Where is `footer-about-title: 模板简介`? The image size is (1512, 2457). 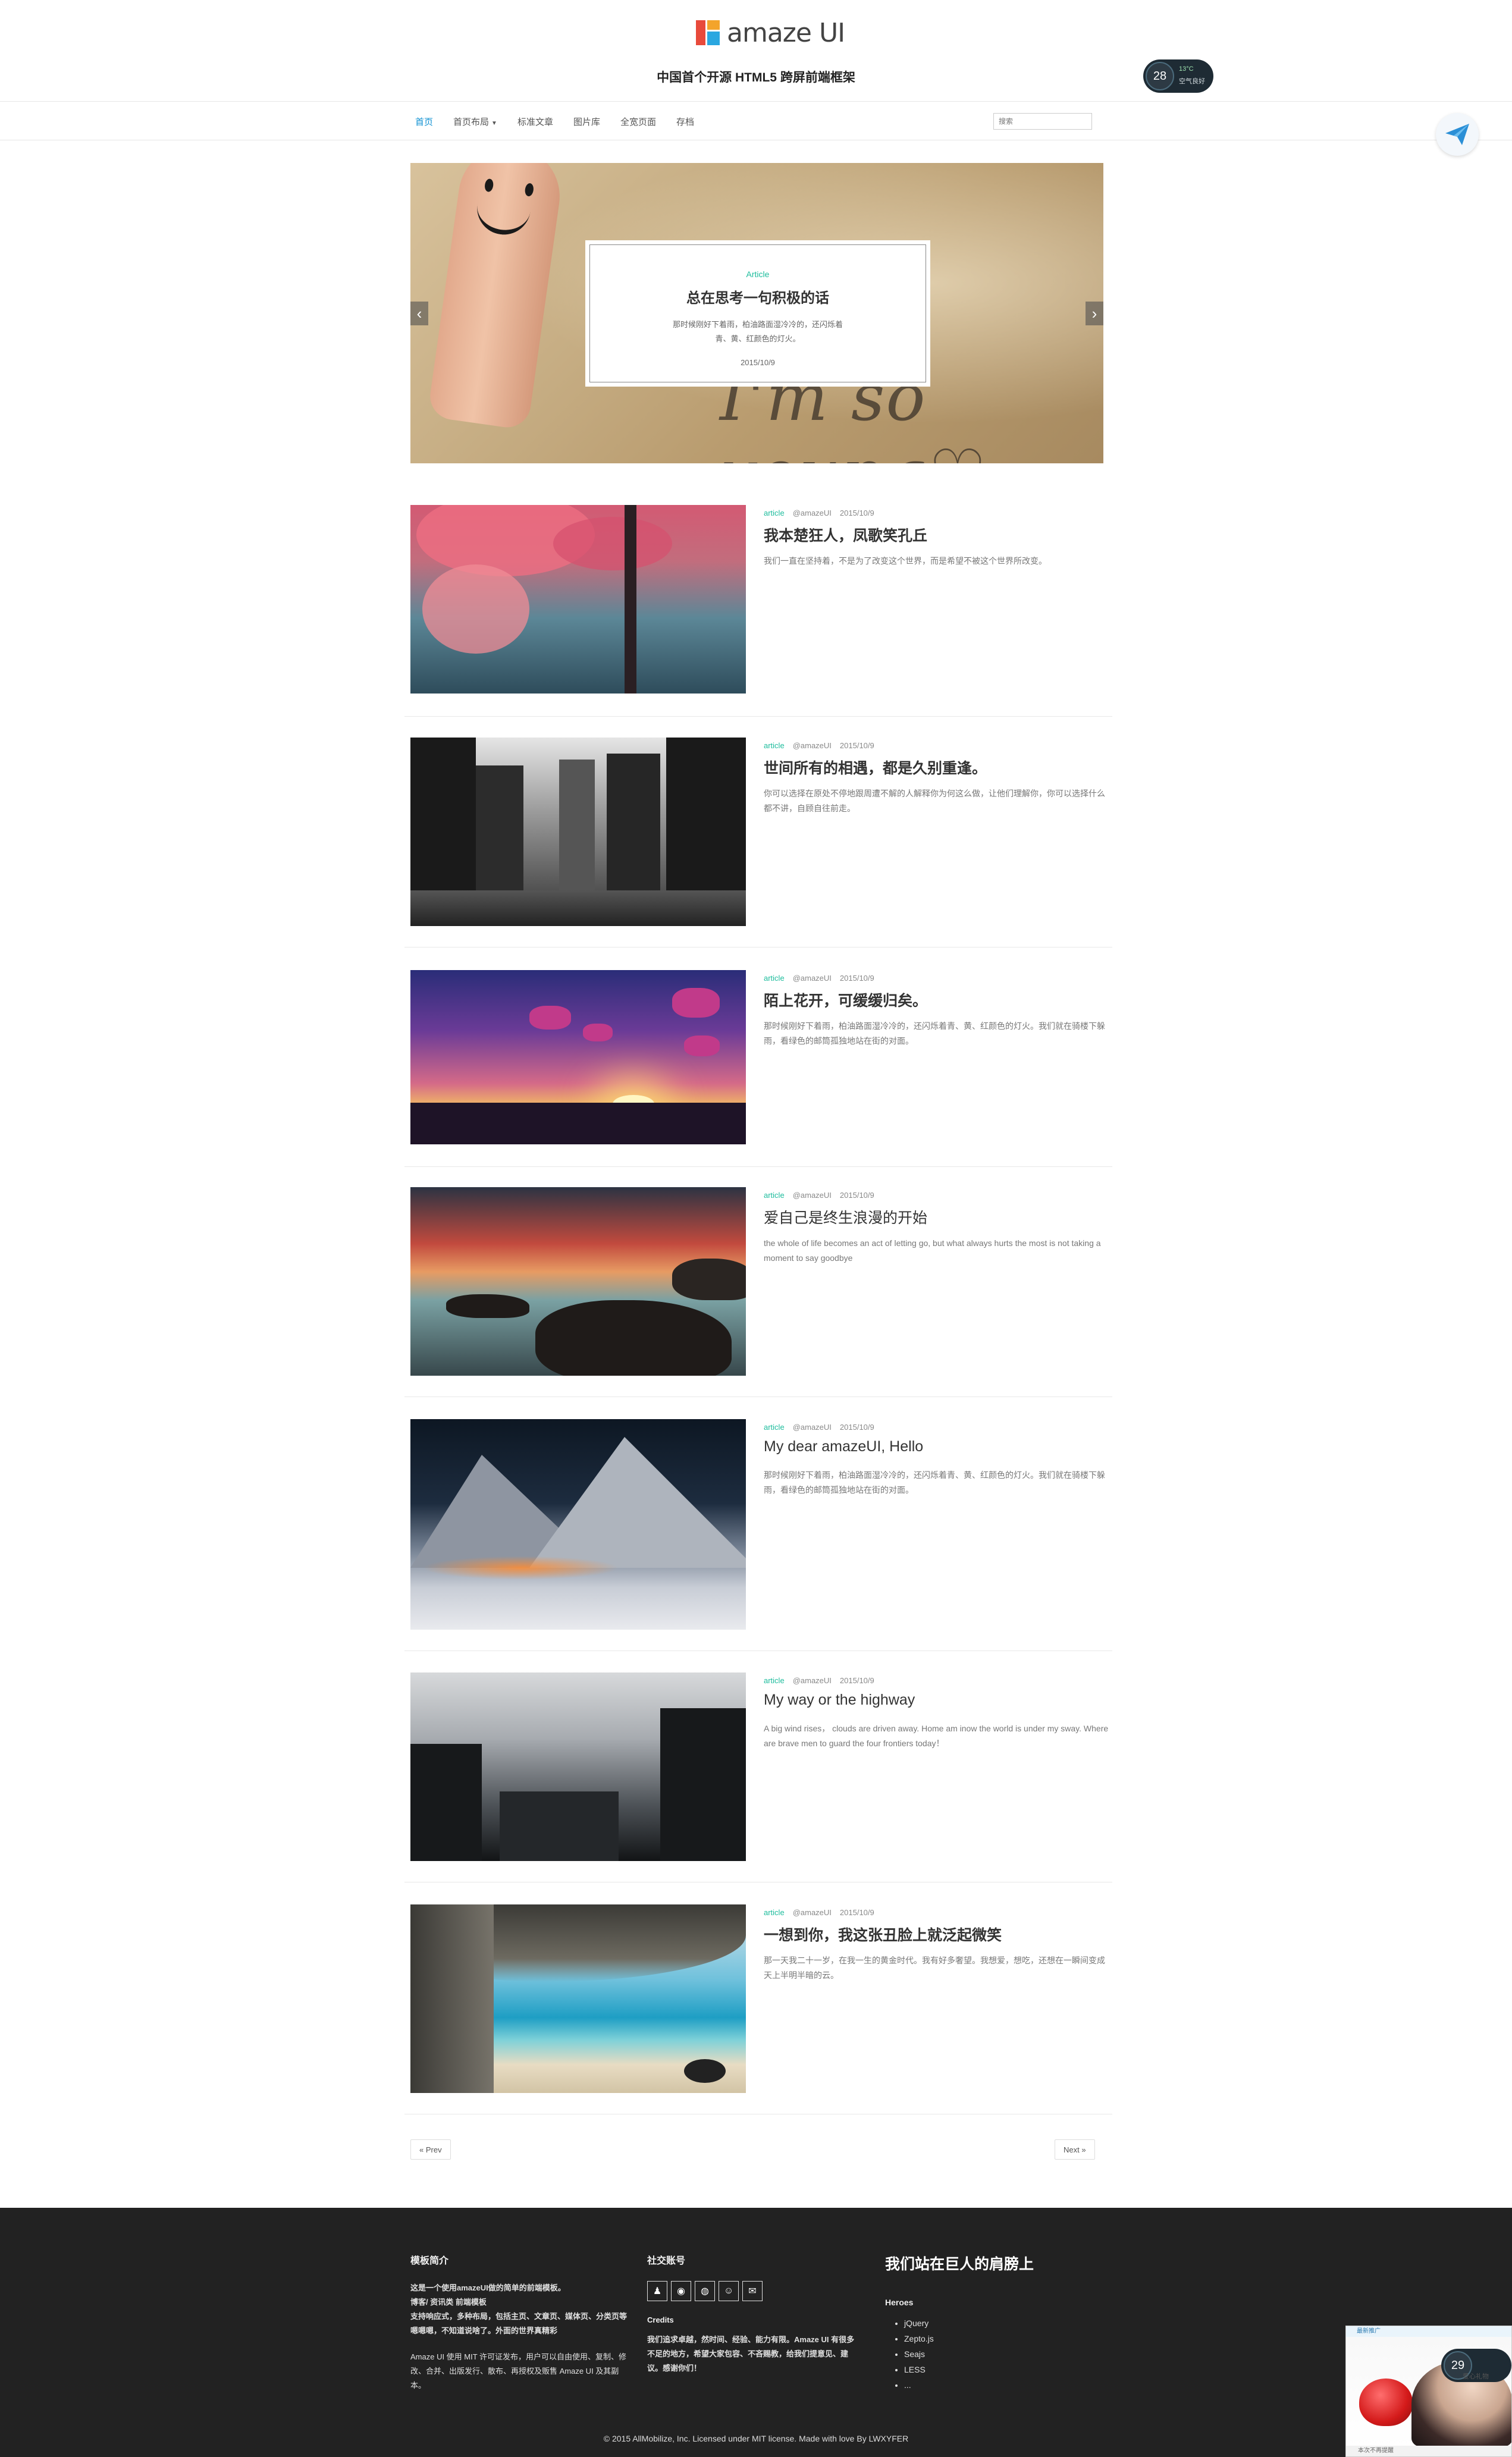
footer-about-title: 模板简介 is located at coordinates (429, 2261).